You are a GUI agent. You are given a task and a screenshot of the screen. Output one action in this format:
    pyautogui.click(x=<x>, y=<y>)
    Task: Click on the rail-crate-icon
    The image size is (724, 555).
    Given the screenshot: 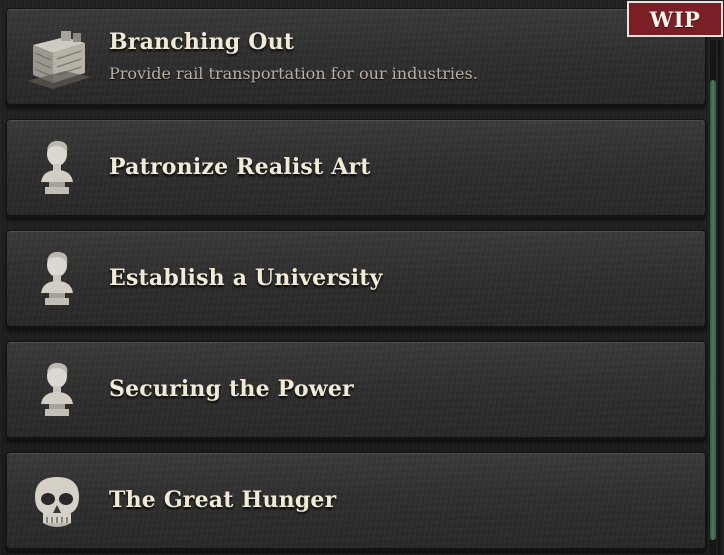 What is the action you would take?
    pyautogui.click(x=59, y=59)
    